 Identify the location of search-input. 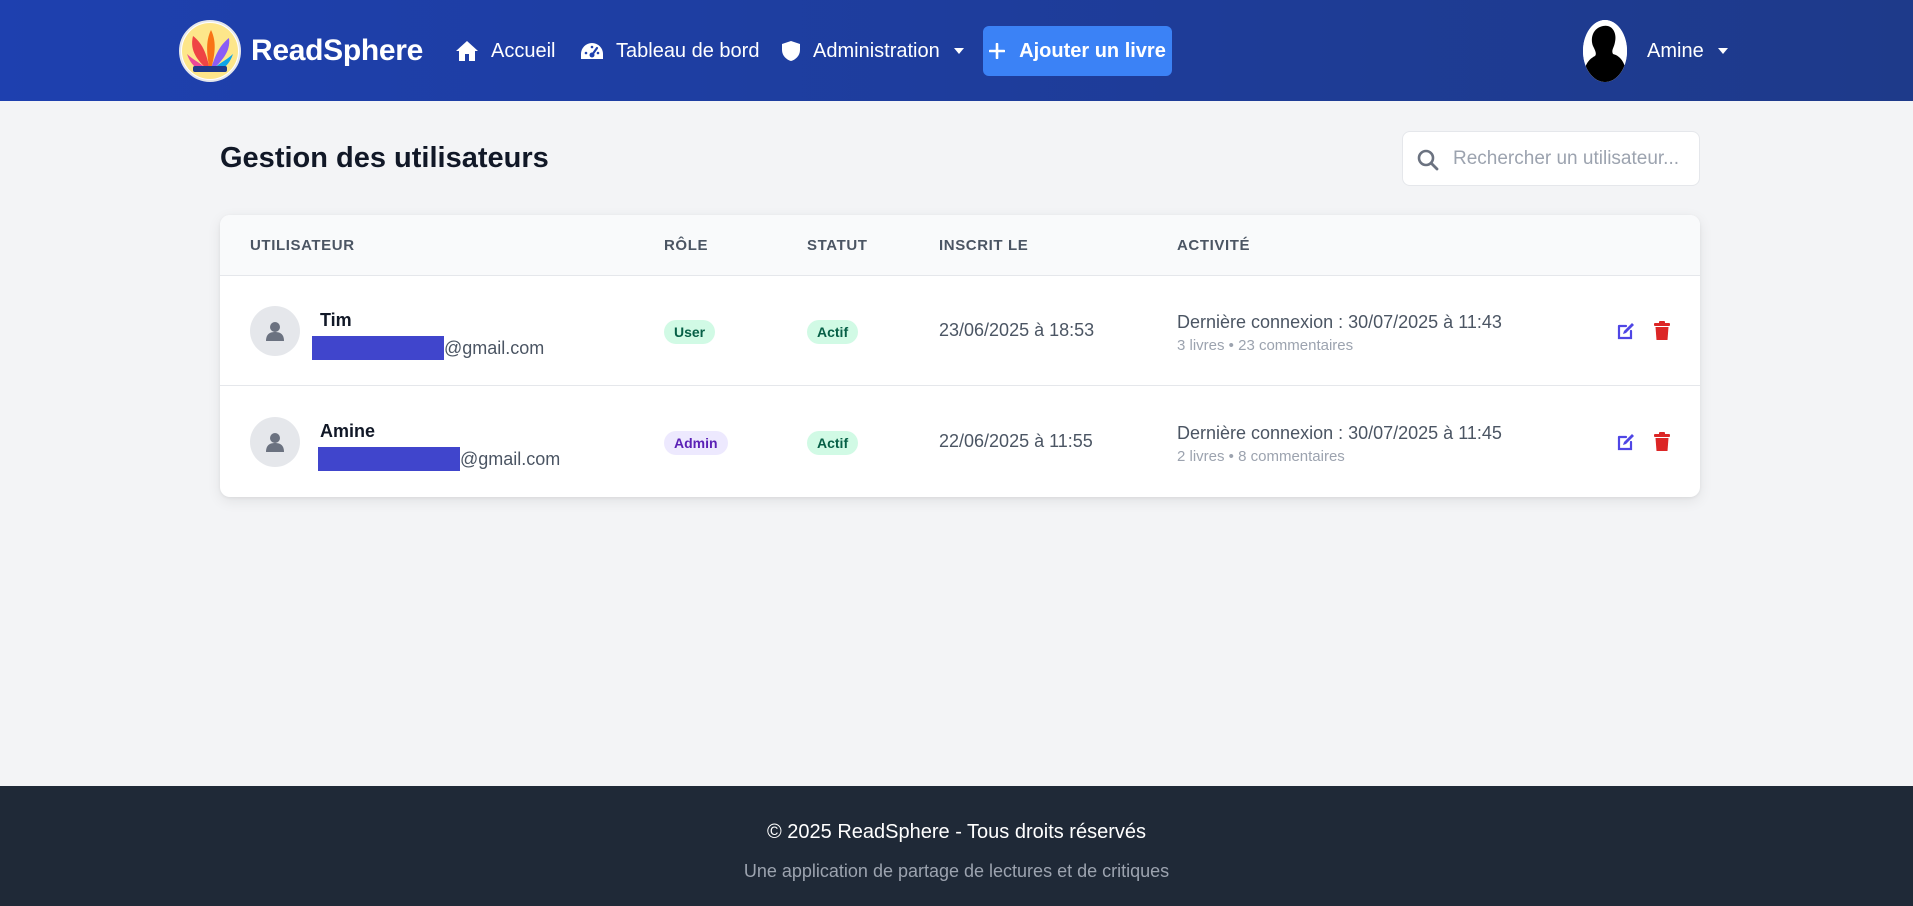
(1573, 158).